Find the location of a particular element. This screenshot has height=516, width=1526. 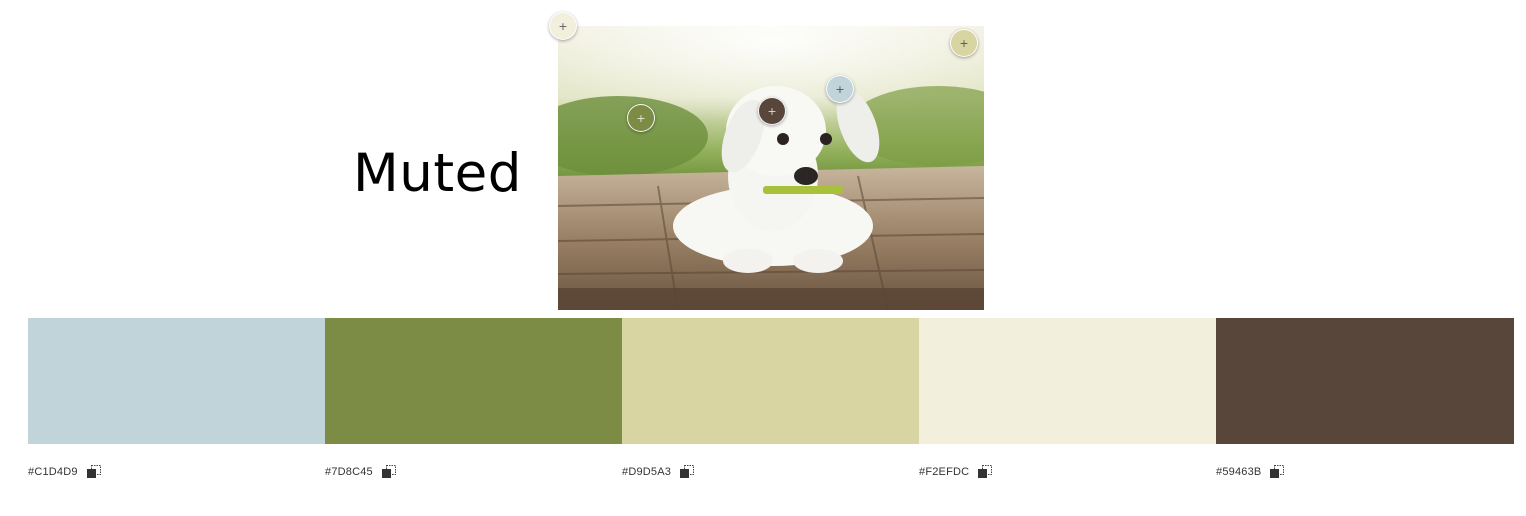

hex-code-text: #F2EFDC is located at coordinates (944, 472).